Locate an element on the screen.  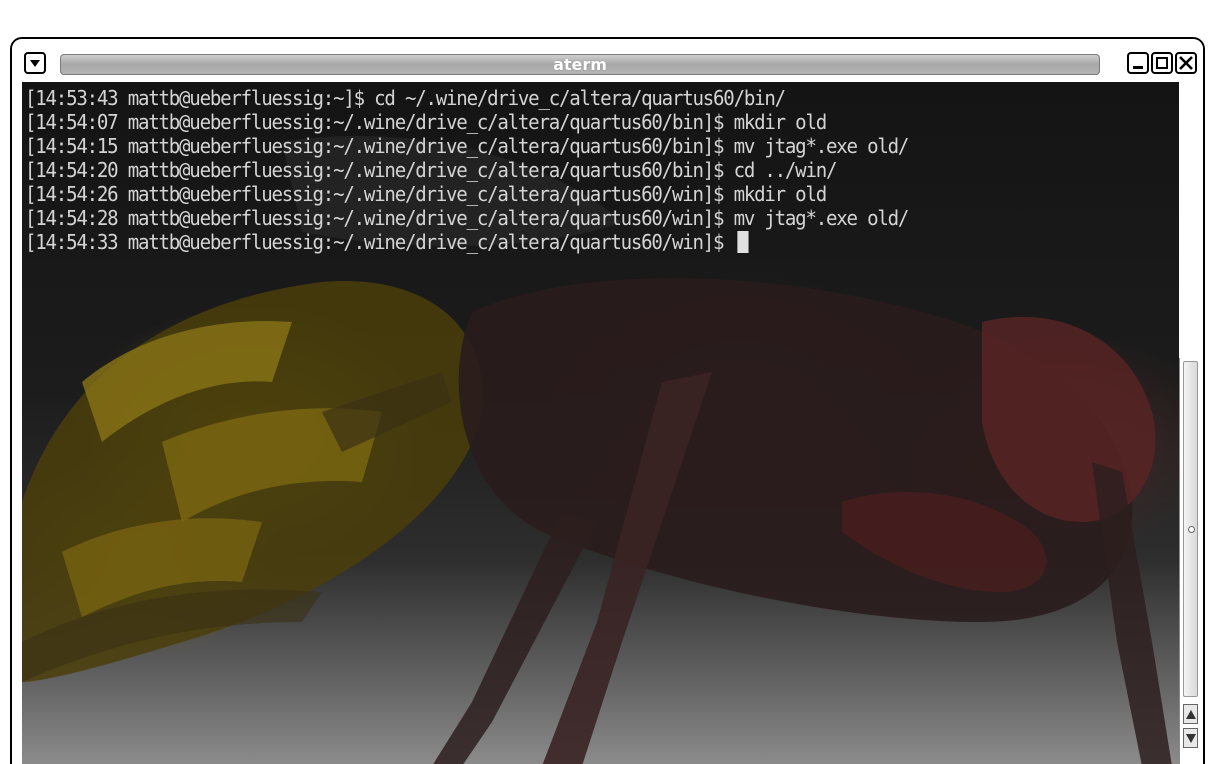
window-menu-button is located at coordinates (35, 63).